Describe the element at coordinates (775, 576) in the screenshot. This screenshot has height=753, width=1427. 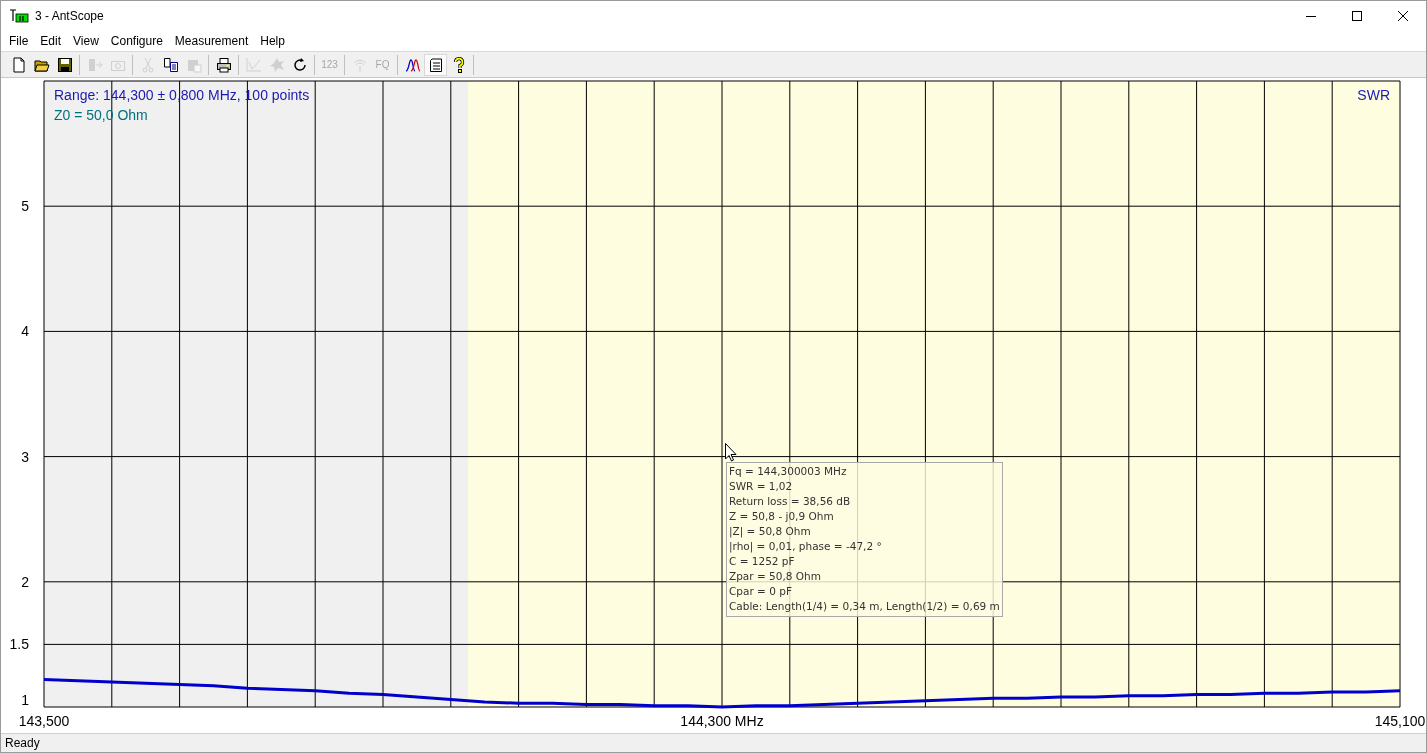
I see `tooltip-line: Zpar = 50,8 Ohm` at that location.